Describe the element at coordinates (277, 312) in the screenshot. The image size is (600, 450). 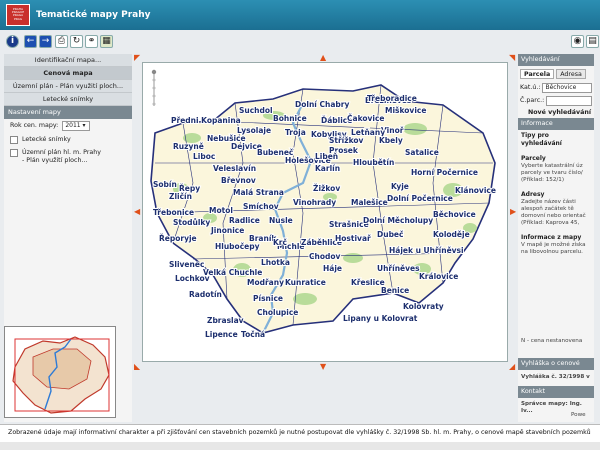
I see `district-label: Cholupice` at that location.